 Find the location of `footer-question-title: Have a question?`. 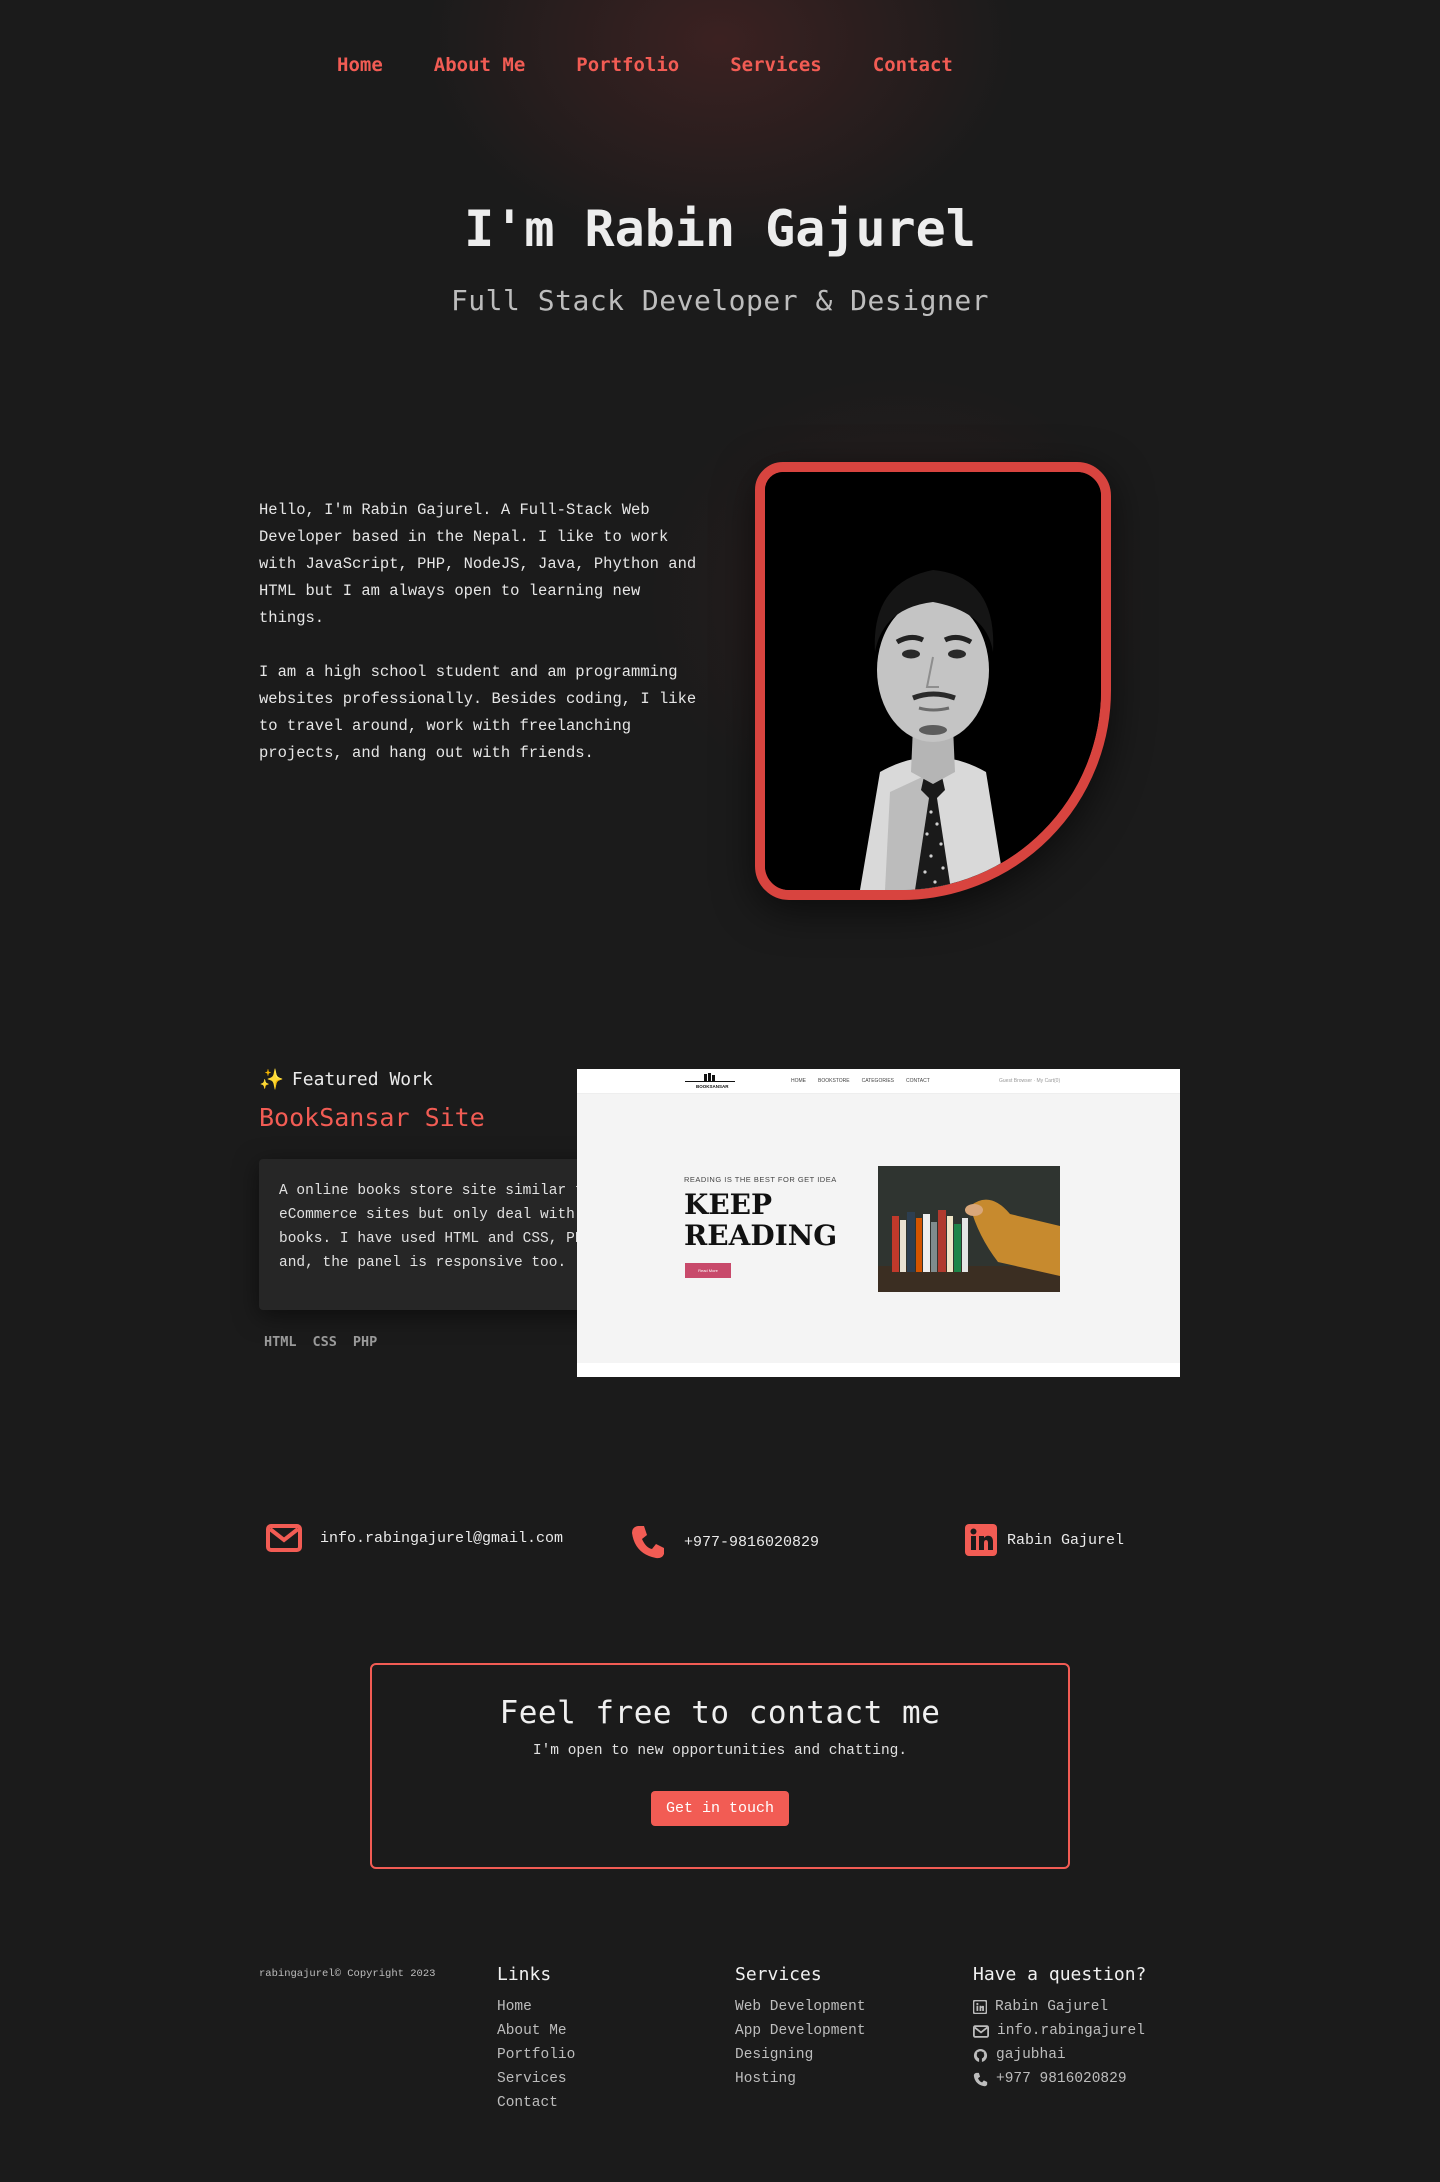

footer-question-title: Have a question? is located at coordinates (1060, 1974).